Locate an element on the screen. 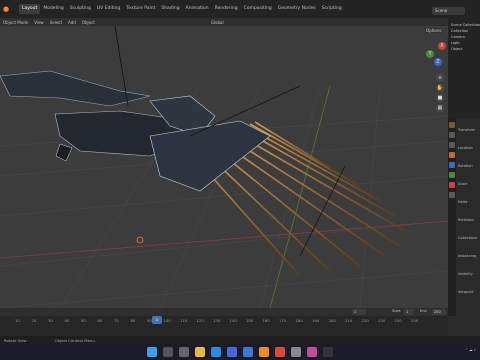 The image size is (480, 360). terminal-icon is located at coordinates (328, 352).